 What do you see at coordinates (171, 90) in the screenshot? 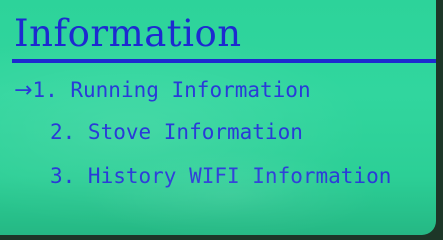
I see `menu-item-label: 1. Running Information` at bounding box center [171, 90].